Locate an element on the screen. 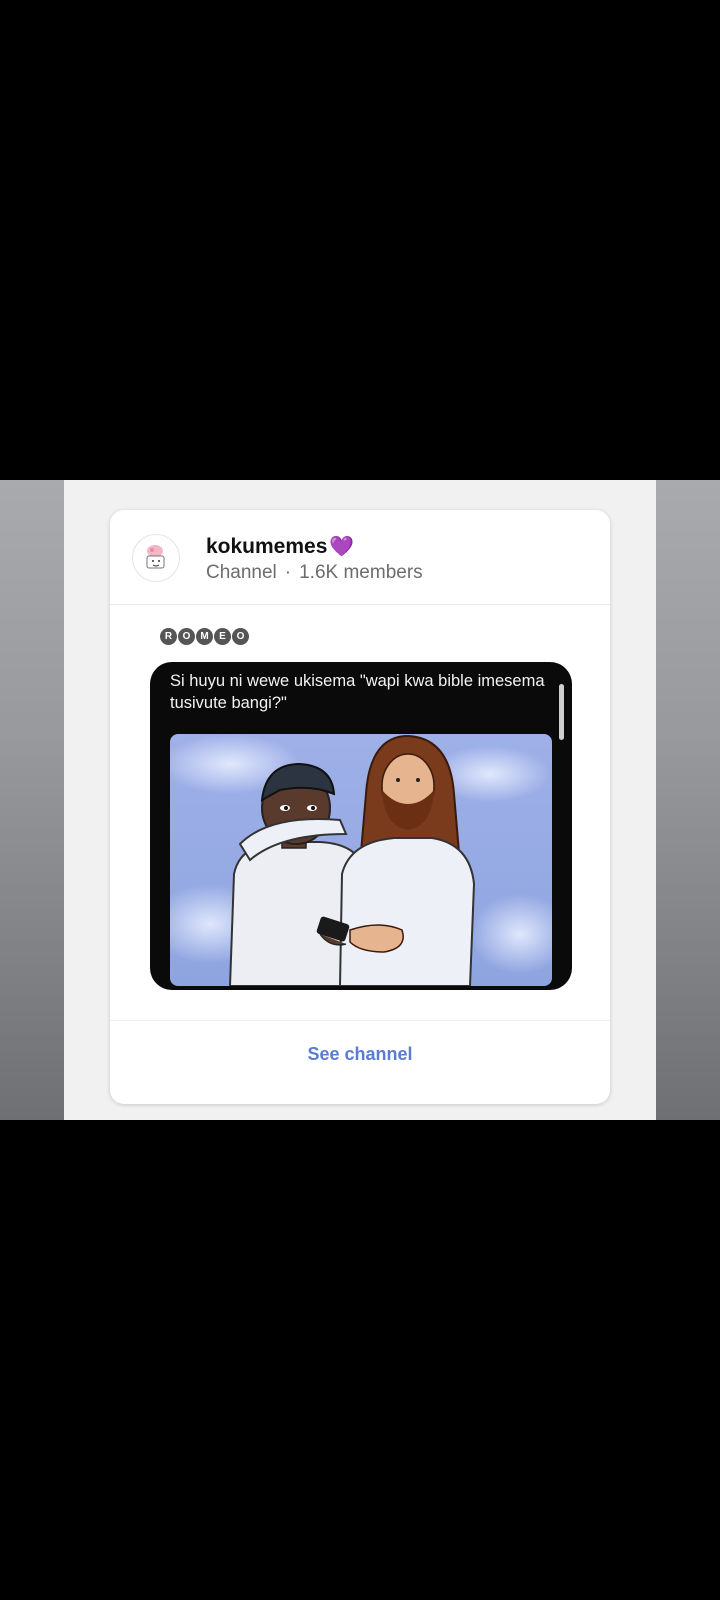 Image resolution: width=720 pixels, height=1600 pixels. purple-heart-icon: 💜 is located at coordinates (342, 547).